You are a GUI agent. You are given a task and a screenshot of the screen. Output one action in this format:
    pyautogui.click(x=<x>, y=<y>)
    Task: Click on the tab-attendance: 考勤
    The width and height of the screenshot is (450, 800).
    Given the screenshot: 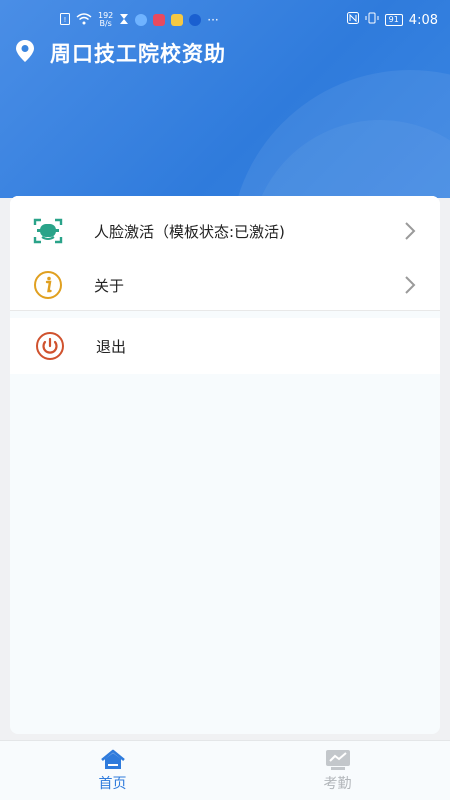 What is the action you would take?
    pyautogui.click(x=337, y=770)
    